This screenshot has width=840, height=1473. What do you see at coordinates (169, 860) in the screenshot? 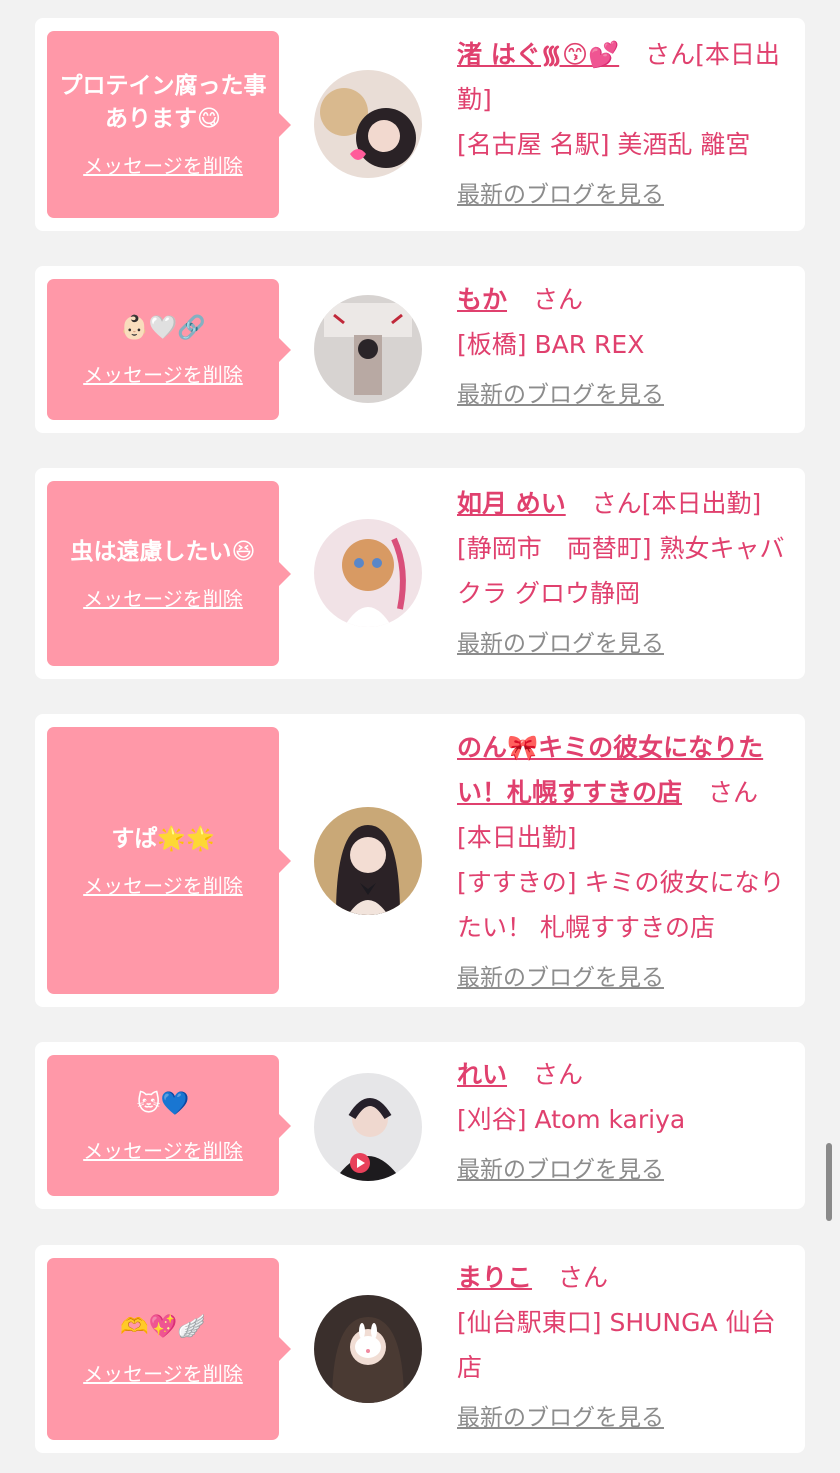
I see `message-bubble: すぱ🌟🌟 メッセージを削除` at bounding box center [169, 860].